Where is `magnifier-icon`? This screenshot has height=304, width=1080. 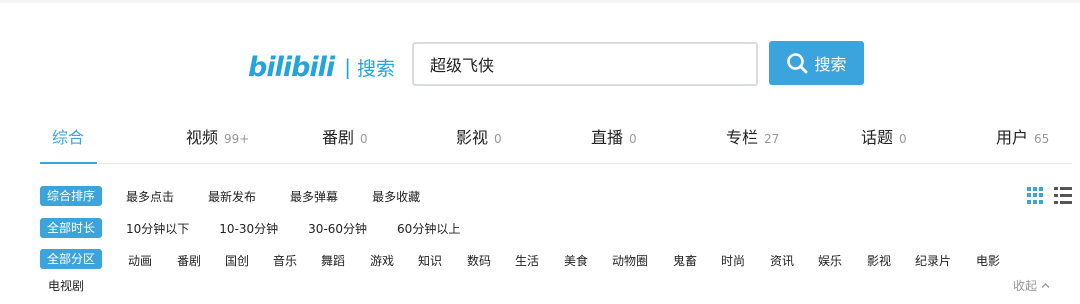
magnifier-icon is located at coordinates (797, 63).